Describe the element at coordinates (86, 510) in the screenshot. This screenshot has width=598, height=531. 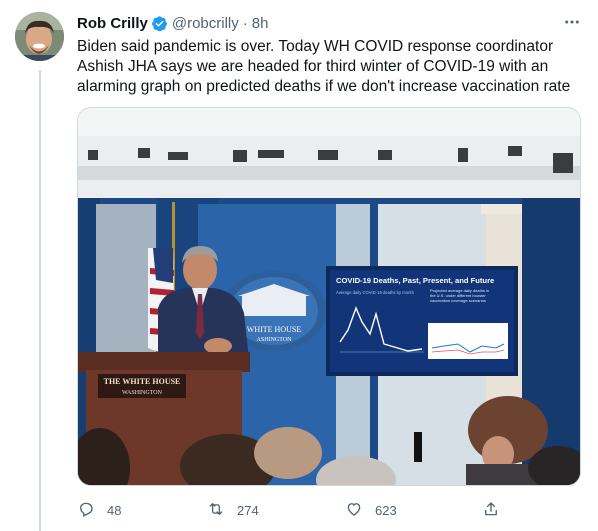
I see `reply-icon` at that location.